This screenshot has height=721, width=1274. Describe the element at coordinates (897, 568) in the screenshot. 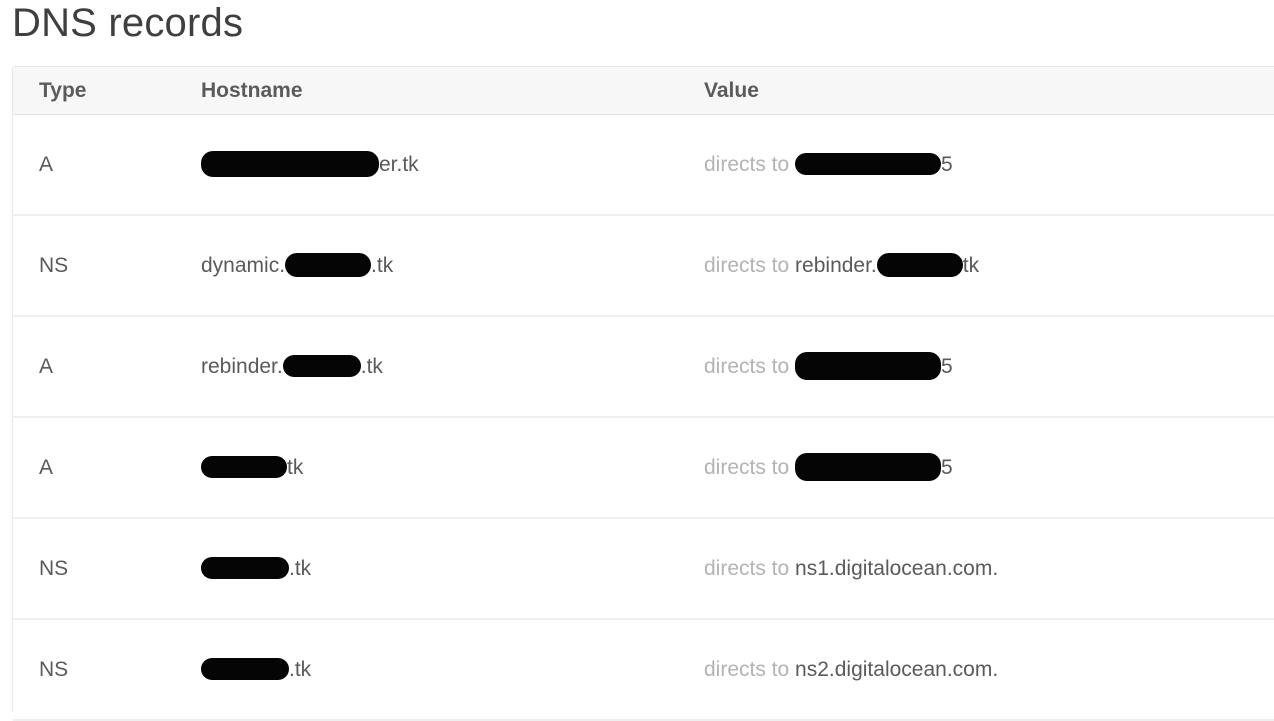

I see `value-prefix: ns1.digitalocean.com.` at that location.